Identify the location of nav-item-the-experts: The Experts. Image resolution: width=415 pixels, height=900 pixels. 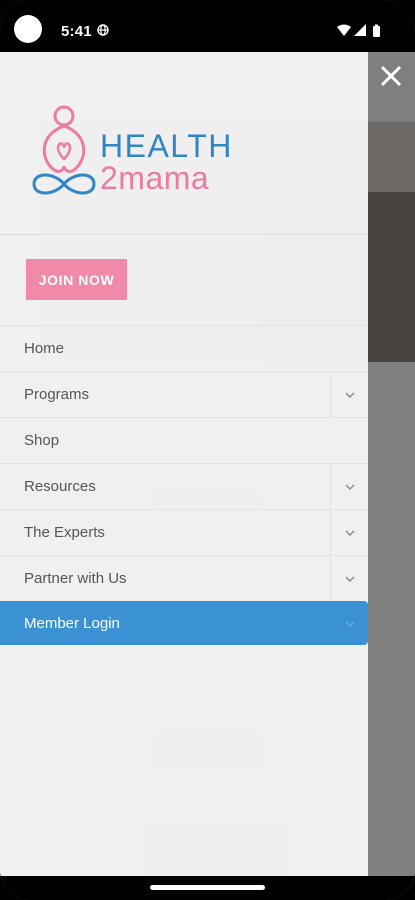
(184, 532).